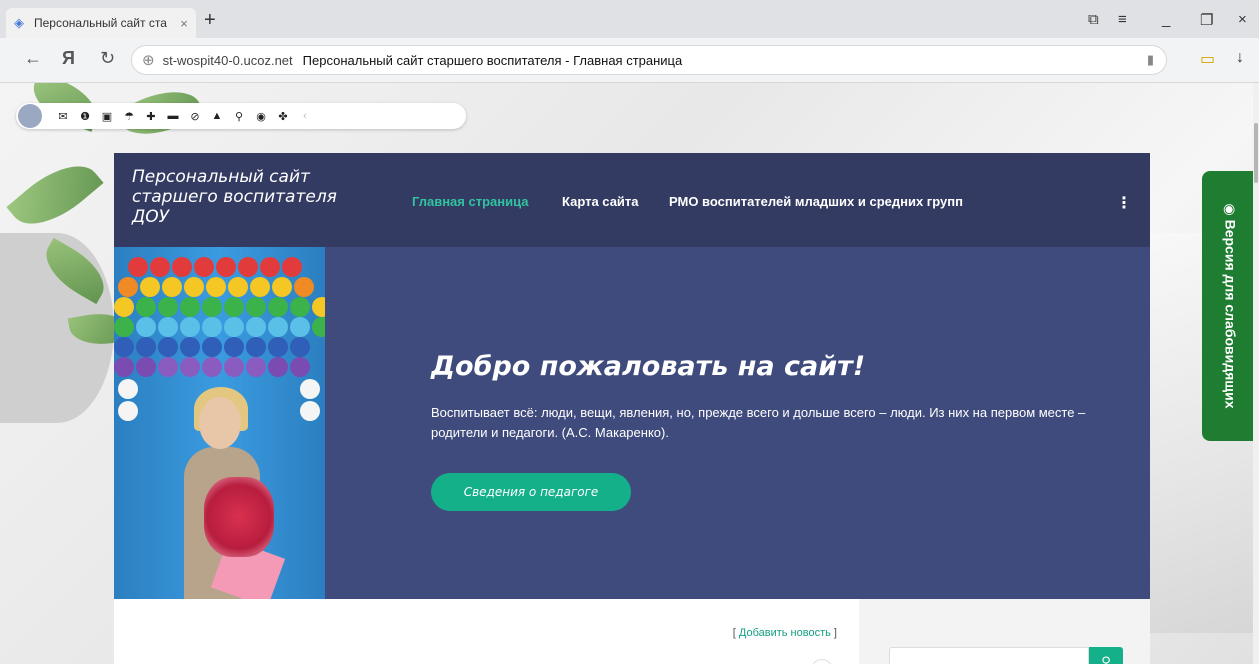 The width and height of the screenshot is (1259, 664). I want to click on bookmark-icon: ▮, so click(1150, 60).